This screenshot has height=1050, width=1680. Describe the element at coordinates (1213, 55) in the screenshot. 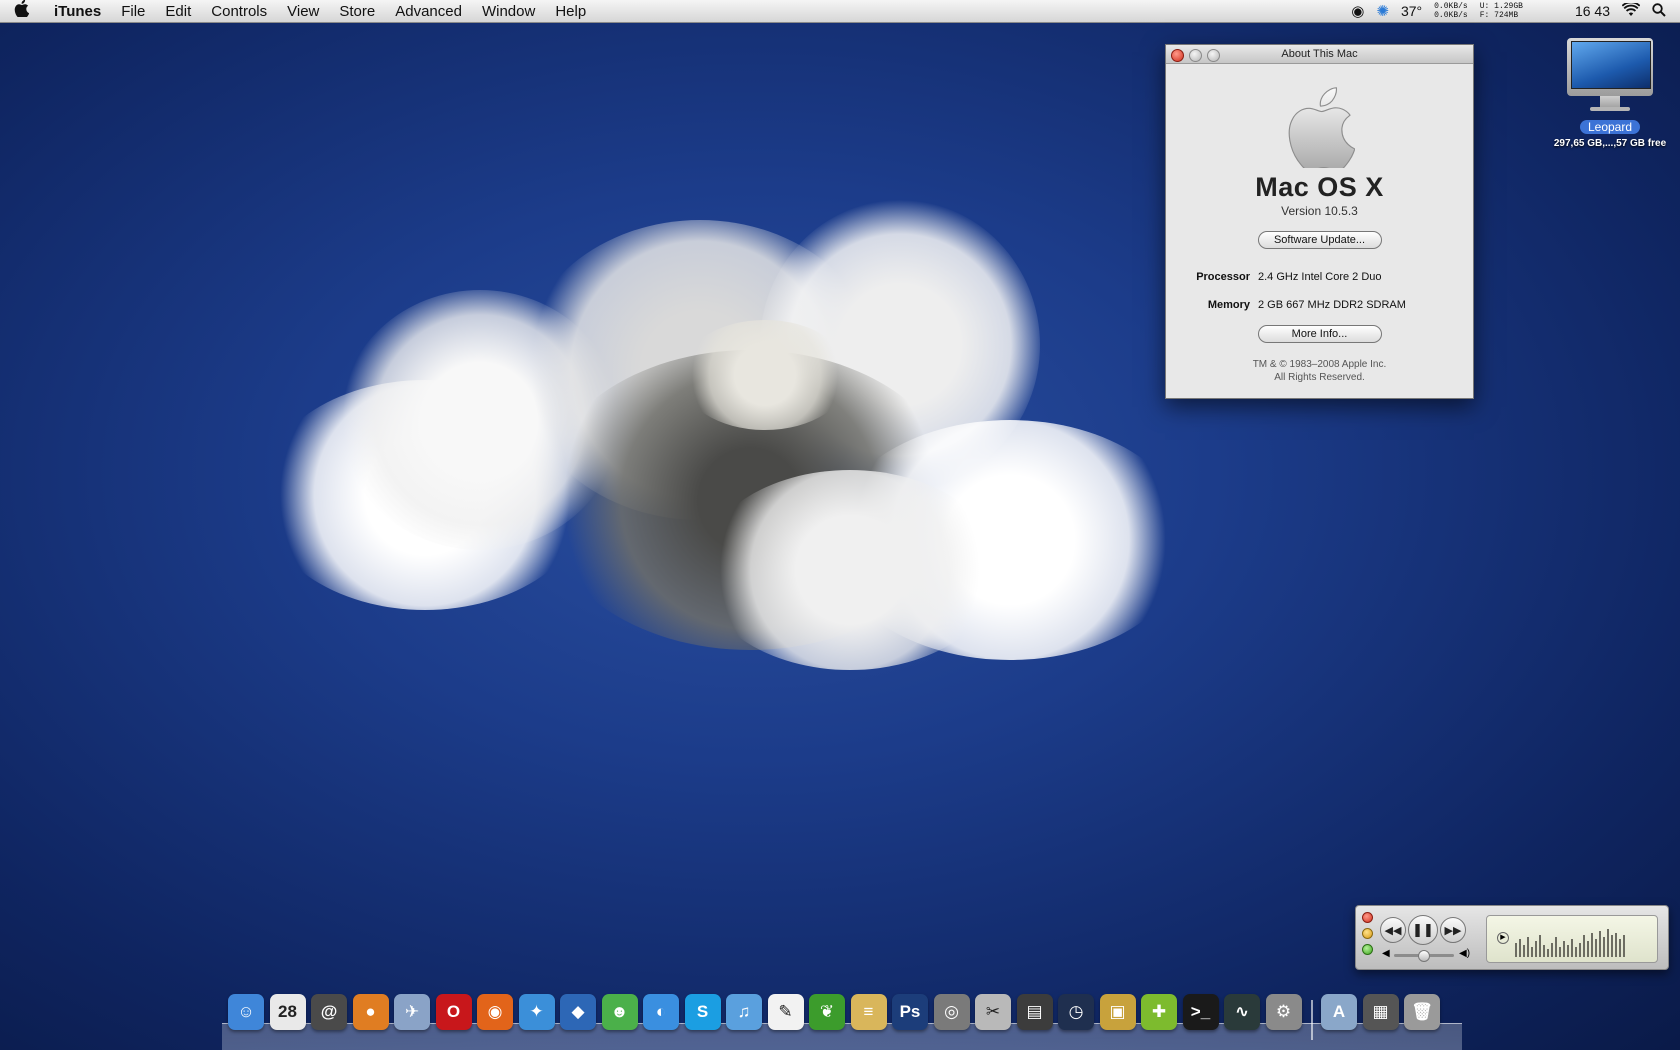

I see `zoom-button` at that location.